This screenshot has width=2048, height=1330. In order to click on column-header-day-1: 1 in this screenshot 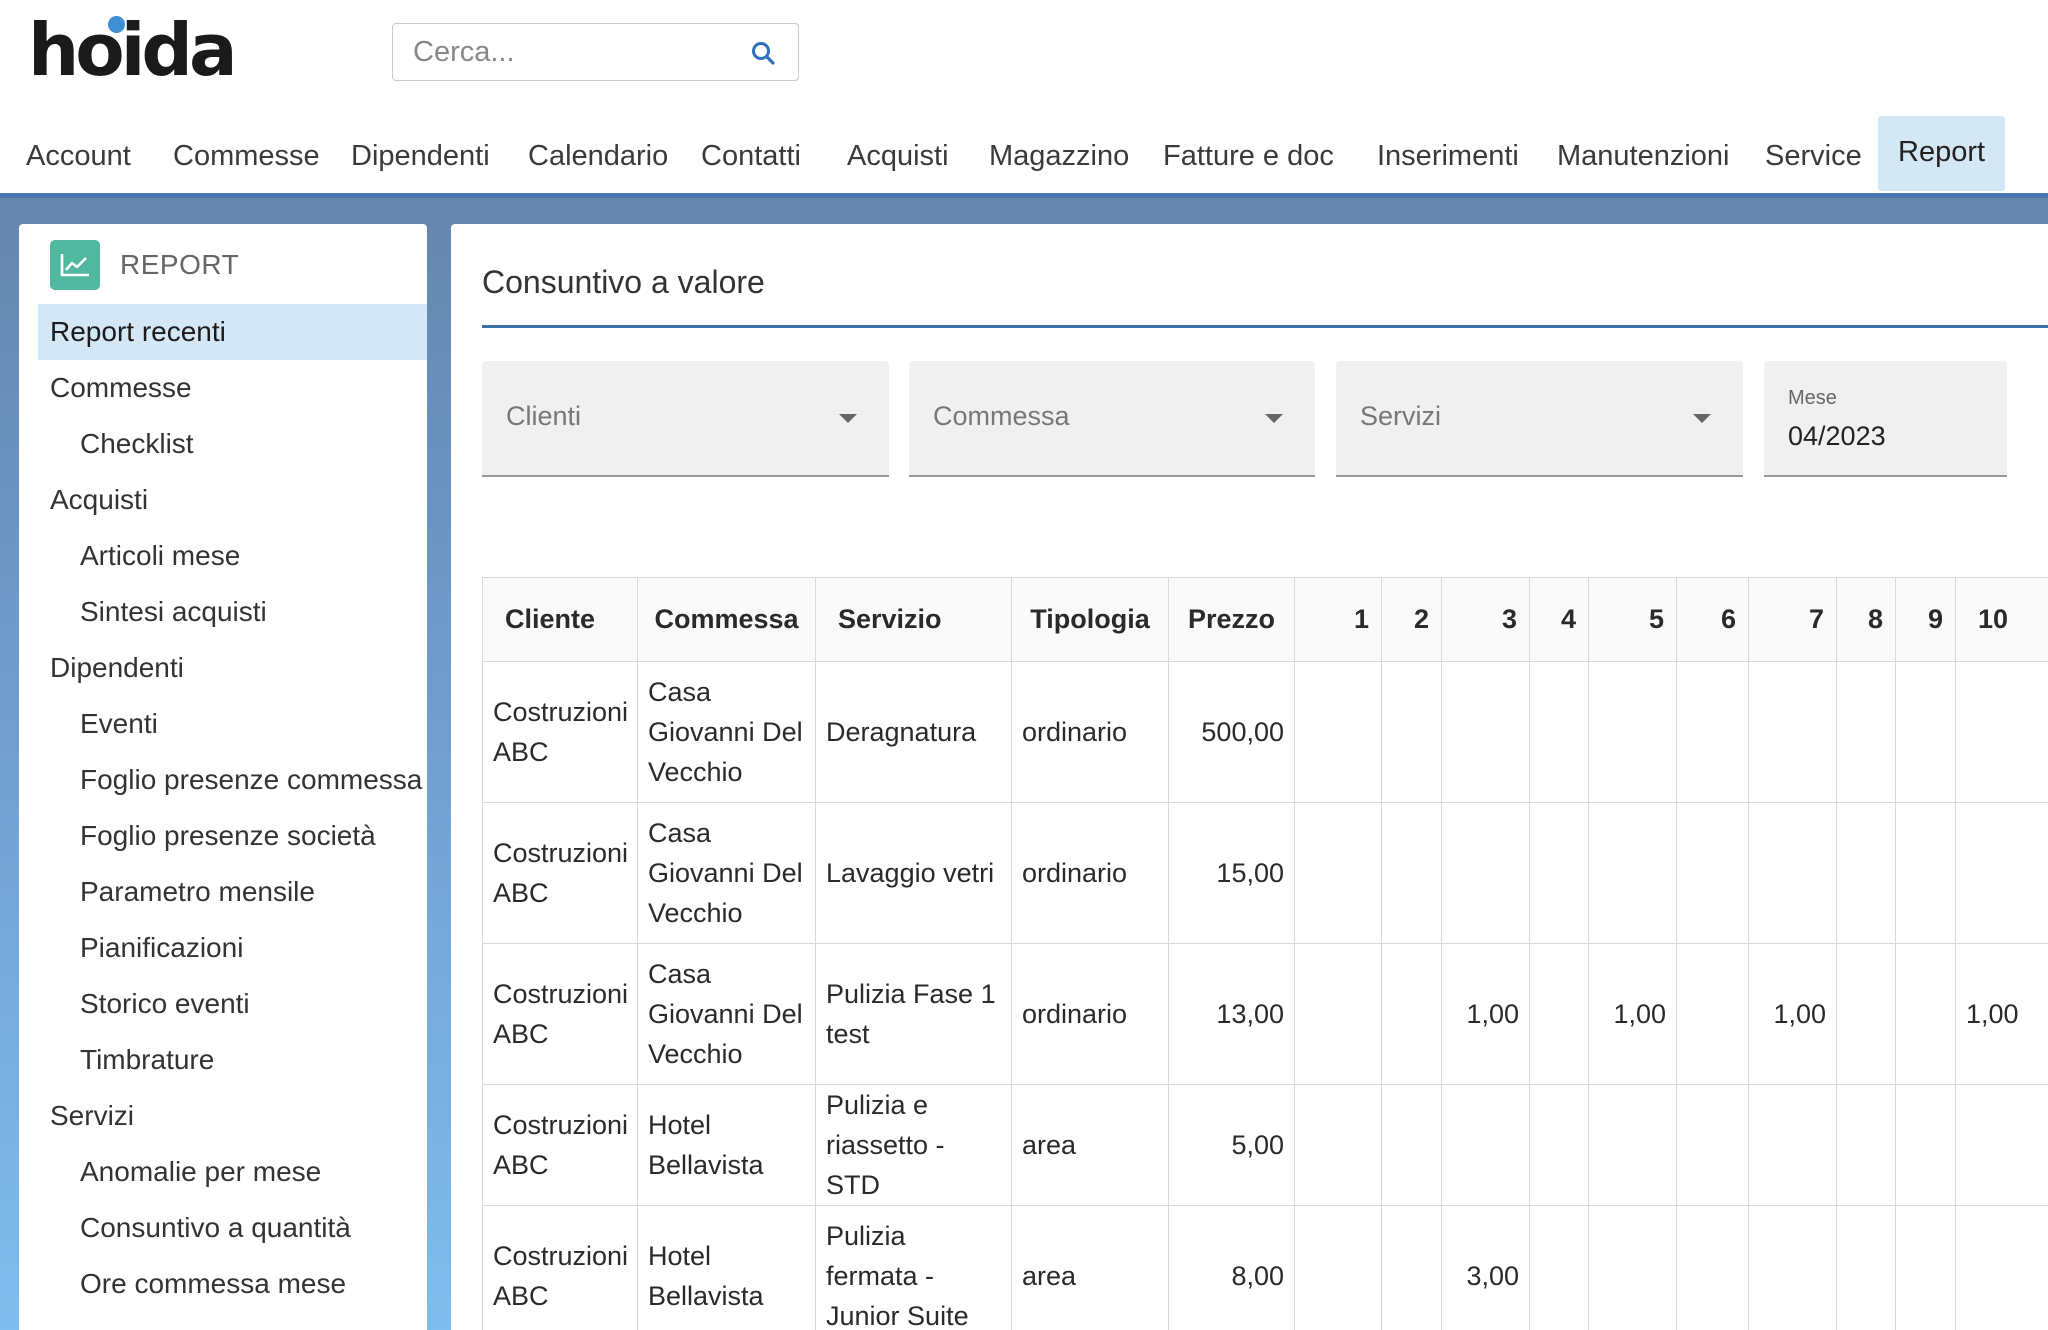, I will do `click(1338, 619)`.